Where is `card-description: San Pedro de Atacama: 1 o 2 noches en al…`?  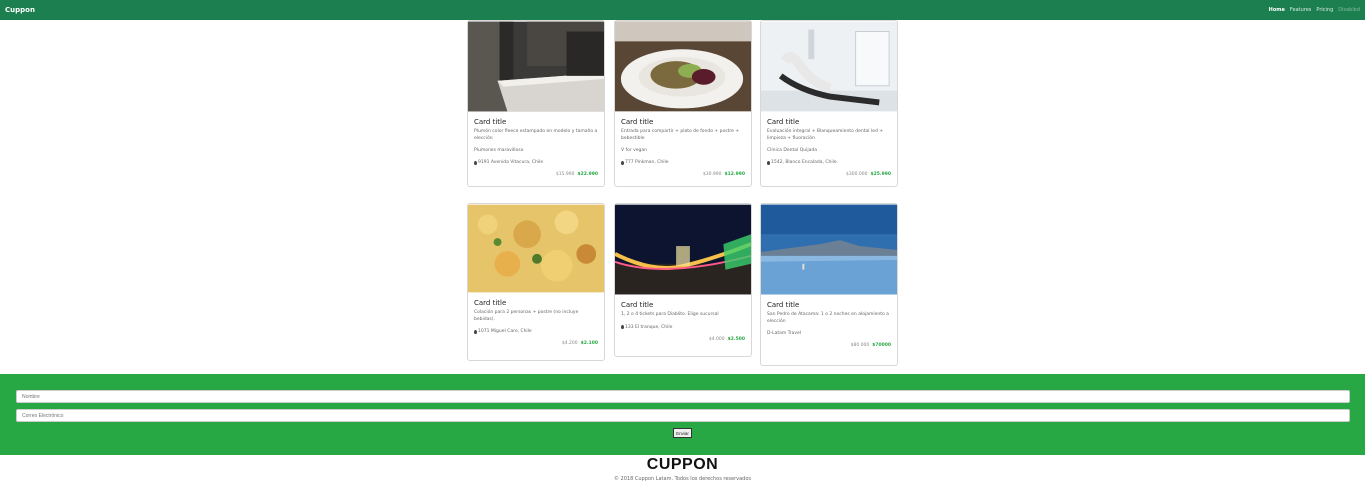 card-description: San Pedro de Atacama: 1 o 2 noches en al… is located at coordinates (828, 318).